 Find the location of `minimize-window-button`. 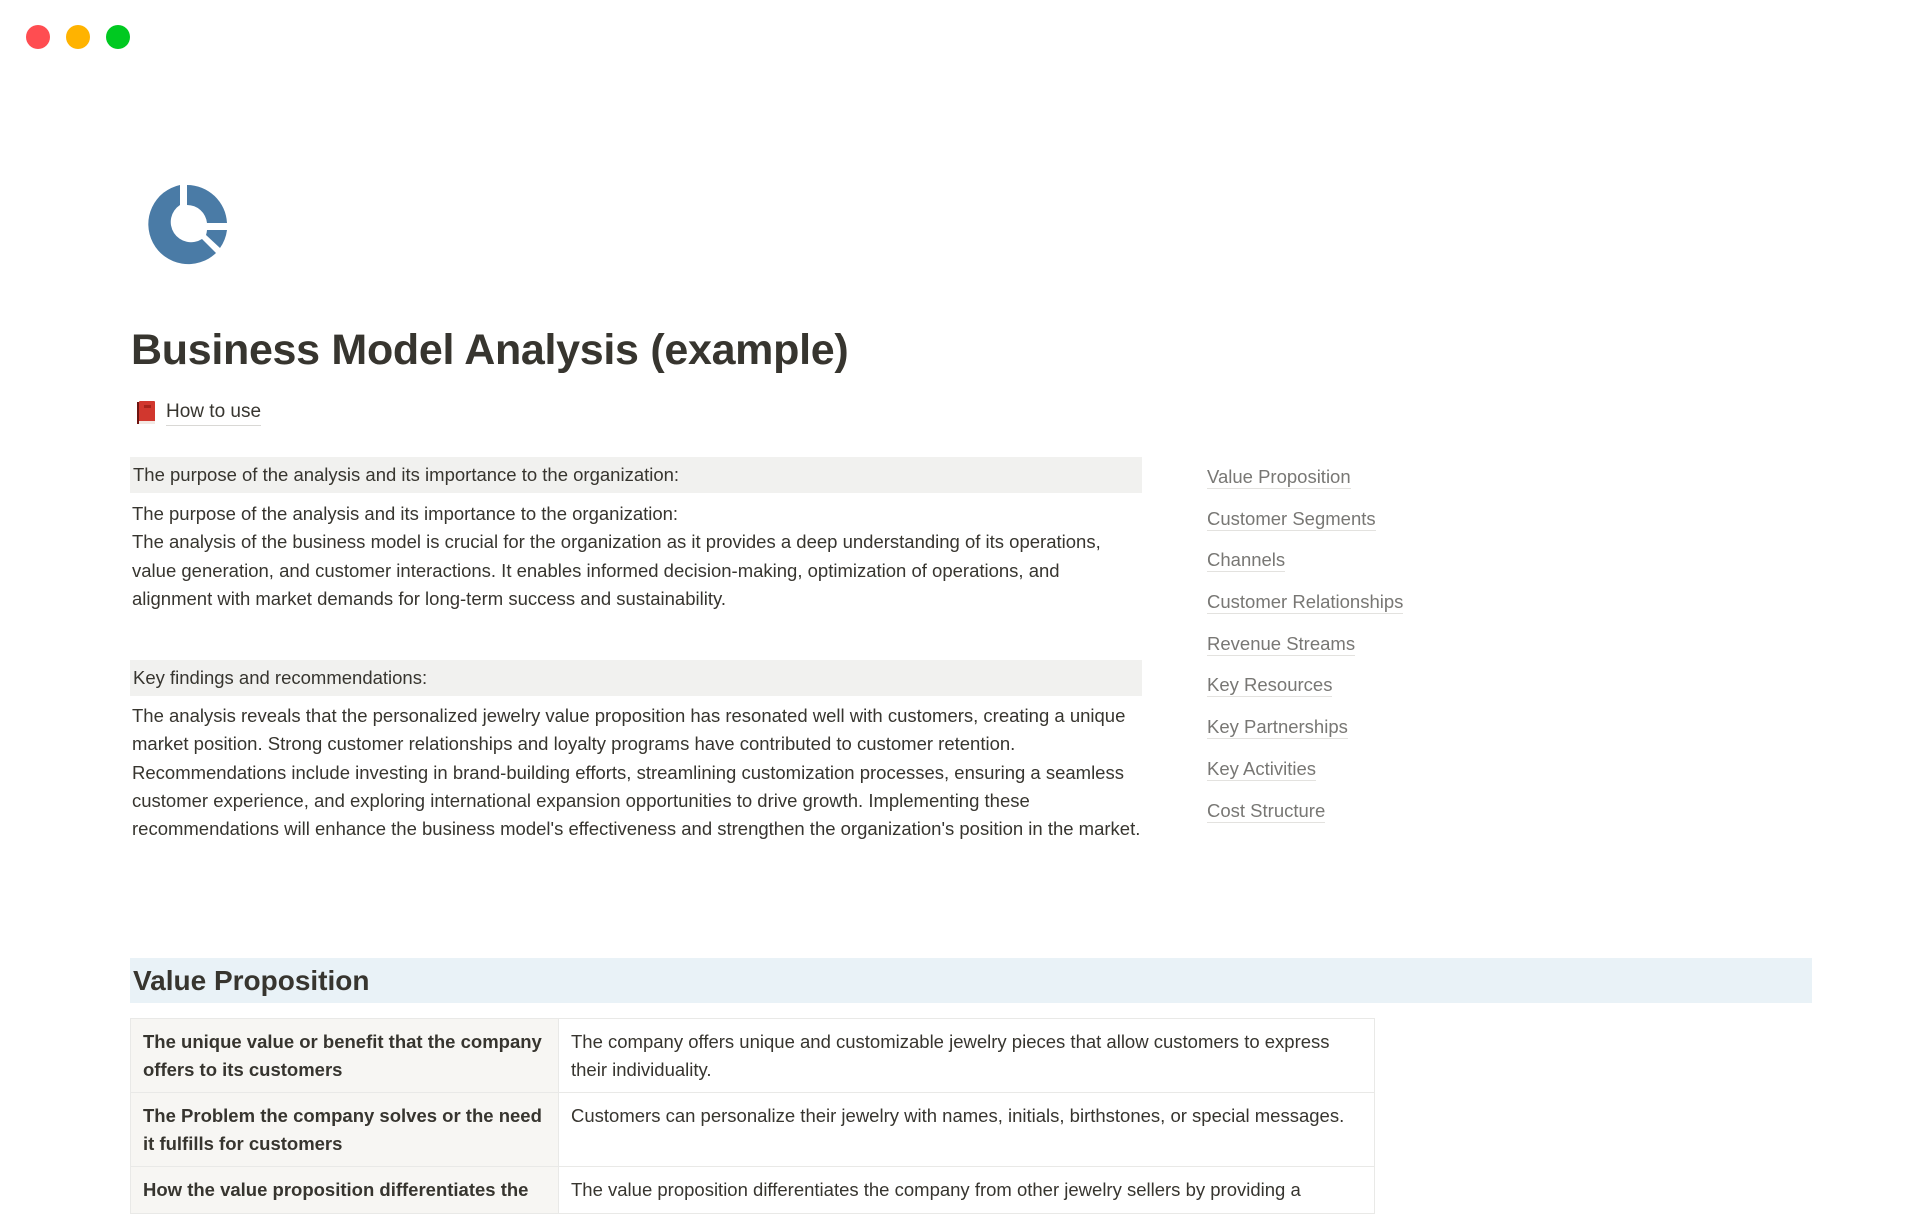

minimize-window-button is located at coordinates (78, 37).